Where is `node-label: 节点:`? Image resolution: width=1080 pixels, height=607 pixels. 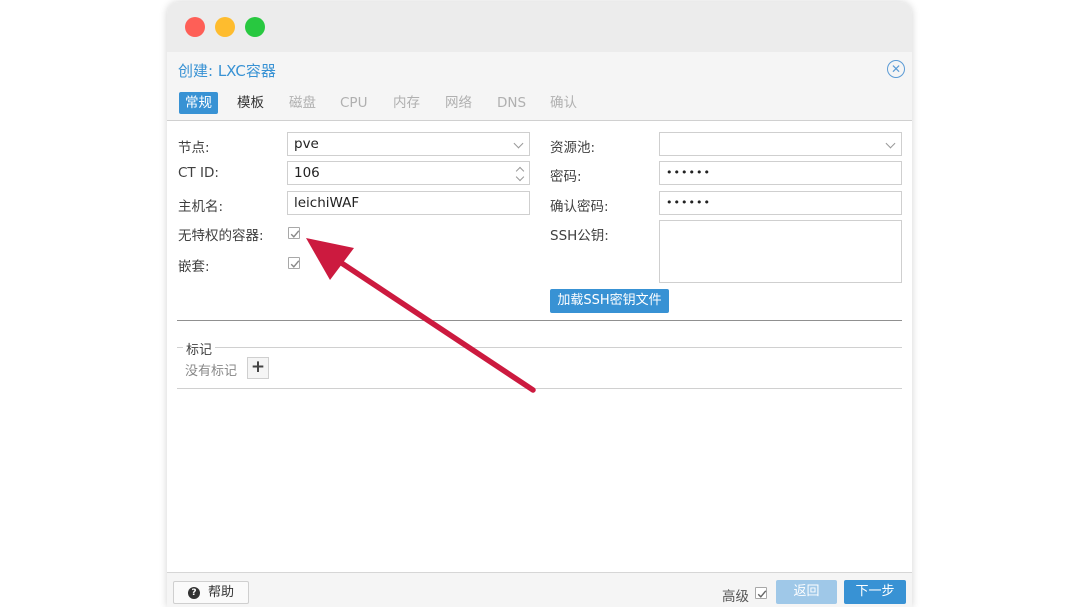 node-label: 节点: is located at coordinates (194, 148).